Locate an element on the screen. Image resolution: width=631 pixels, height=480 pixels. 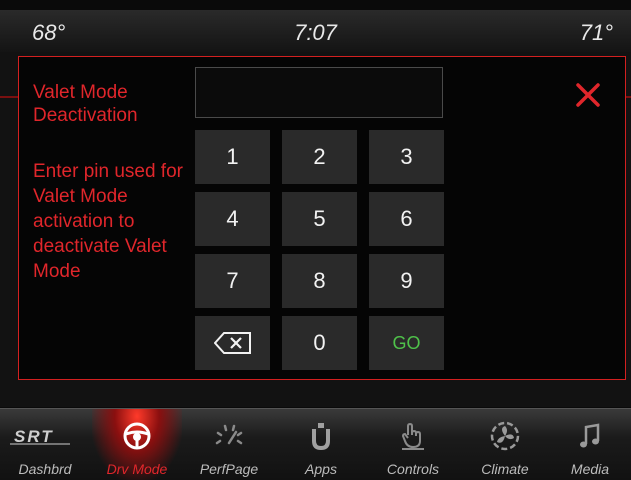
status-bar: 68° 7:07 71° is located at coordinates (315, 31).